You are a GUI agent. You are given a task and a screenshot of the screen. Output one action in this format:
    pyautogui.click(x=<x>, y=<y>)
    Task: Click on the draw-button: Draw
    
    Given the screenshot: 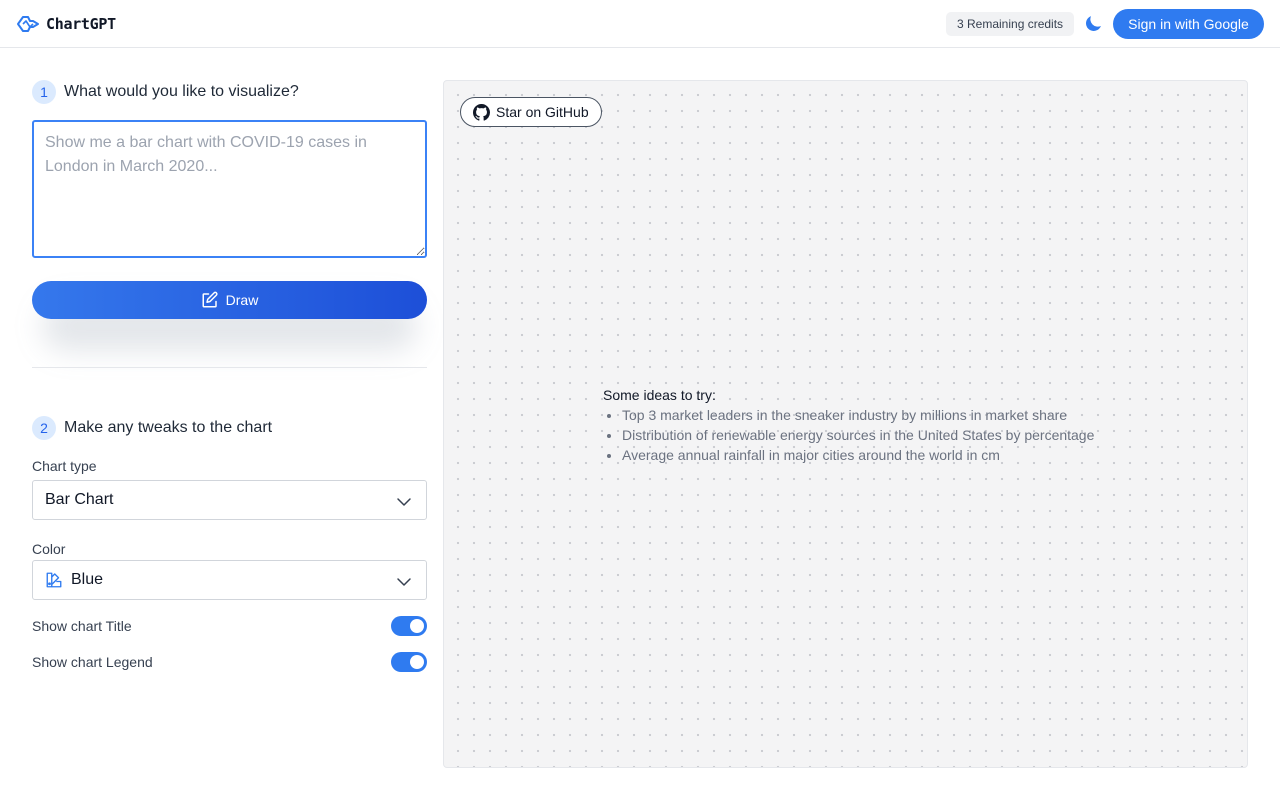 What is the action you would take?
    pyautogui.click(x=229, y=300)
    